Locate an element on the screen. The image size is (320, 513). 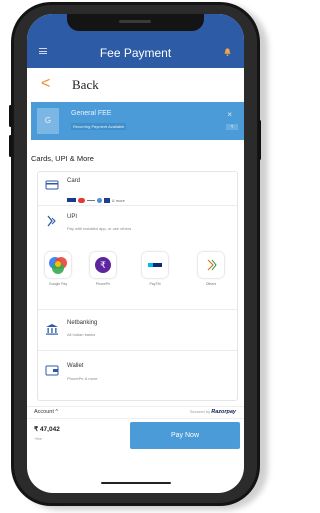
page-title: Fee Payment is located at coordinates (135, 53).